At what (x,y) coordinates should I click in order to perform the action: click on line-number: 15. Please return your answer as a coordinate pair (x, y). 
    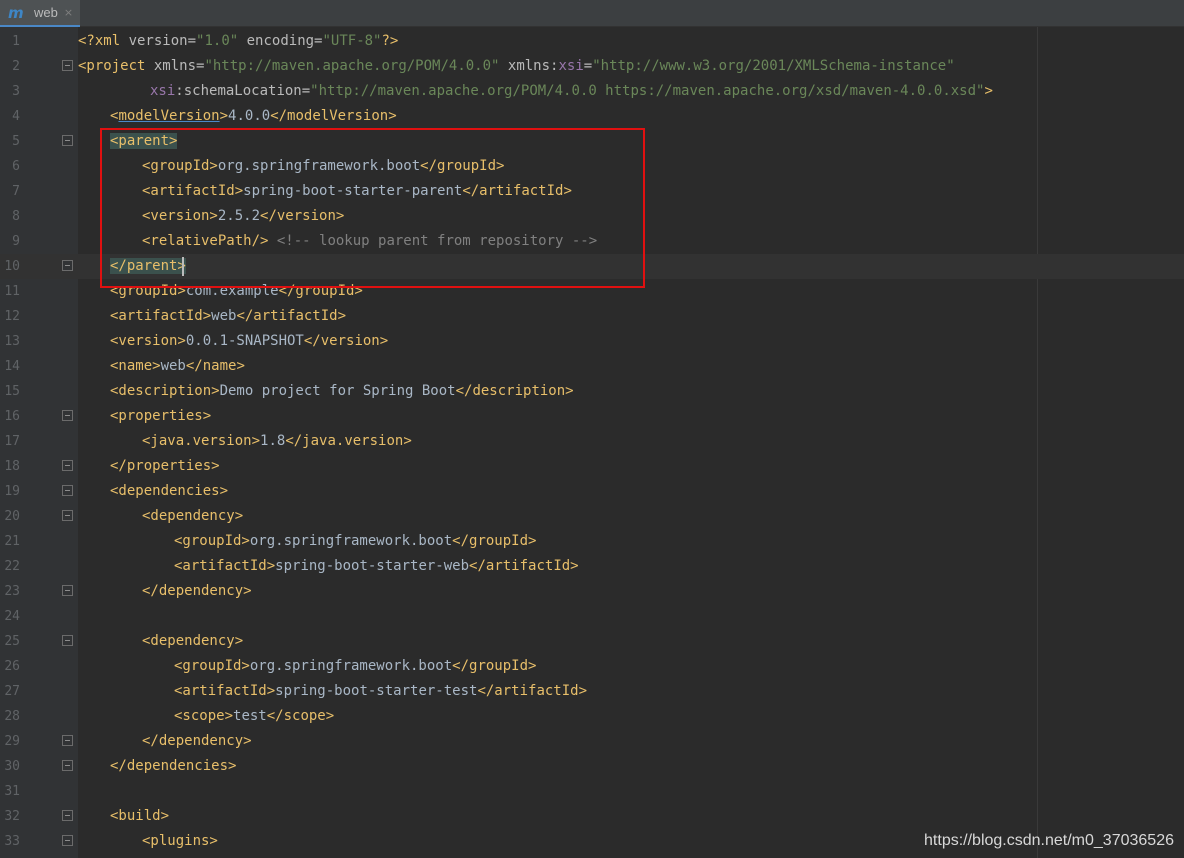
    Looking at the image, I should click on (12, 391).